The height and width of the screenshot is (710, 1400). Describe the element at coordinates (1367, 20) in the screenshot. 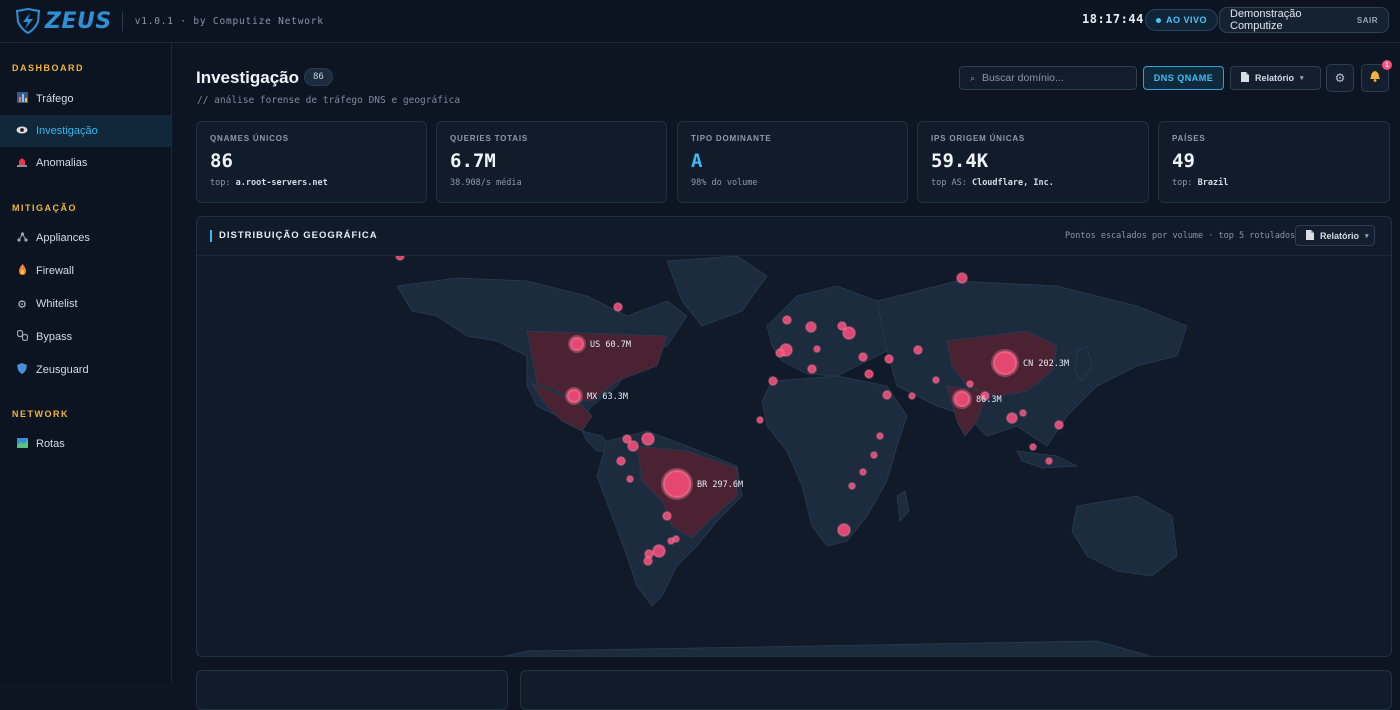

I see `logout-button: SAIR` at that location.